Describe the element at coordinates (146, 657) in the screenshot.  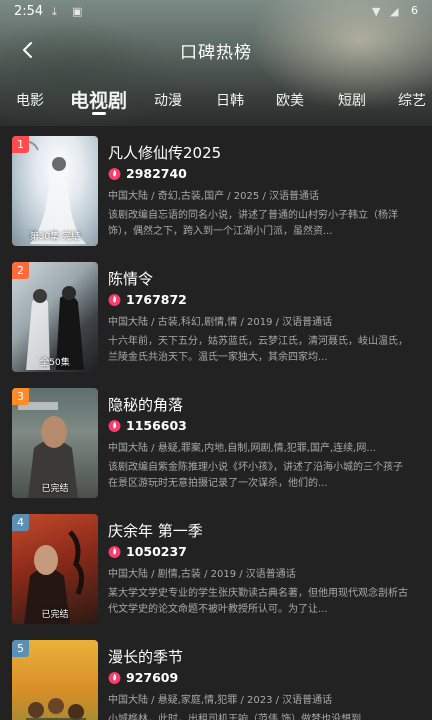
I see `item-title: 漫长的季节` at that location.